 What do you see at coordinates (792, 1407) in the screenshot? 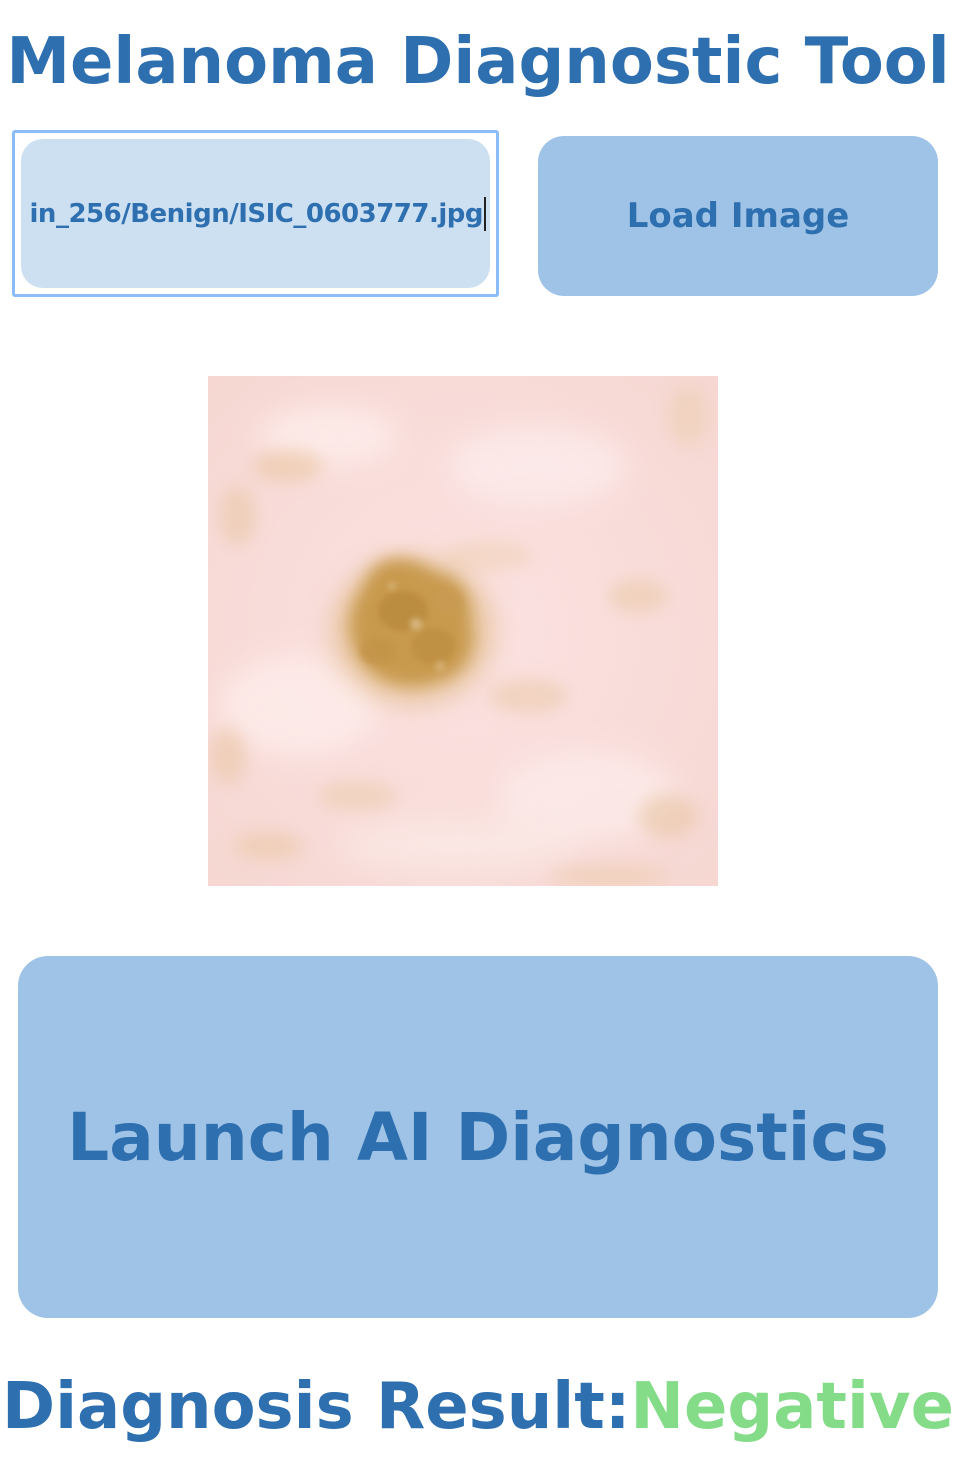
I see `diagnosis-result-value: Negative` at bounding box center [792, 1407].